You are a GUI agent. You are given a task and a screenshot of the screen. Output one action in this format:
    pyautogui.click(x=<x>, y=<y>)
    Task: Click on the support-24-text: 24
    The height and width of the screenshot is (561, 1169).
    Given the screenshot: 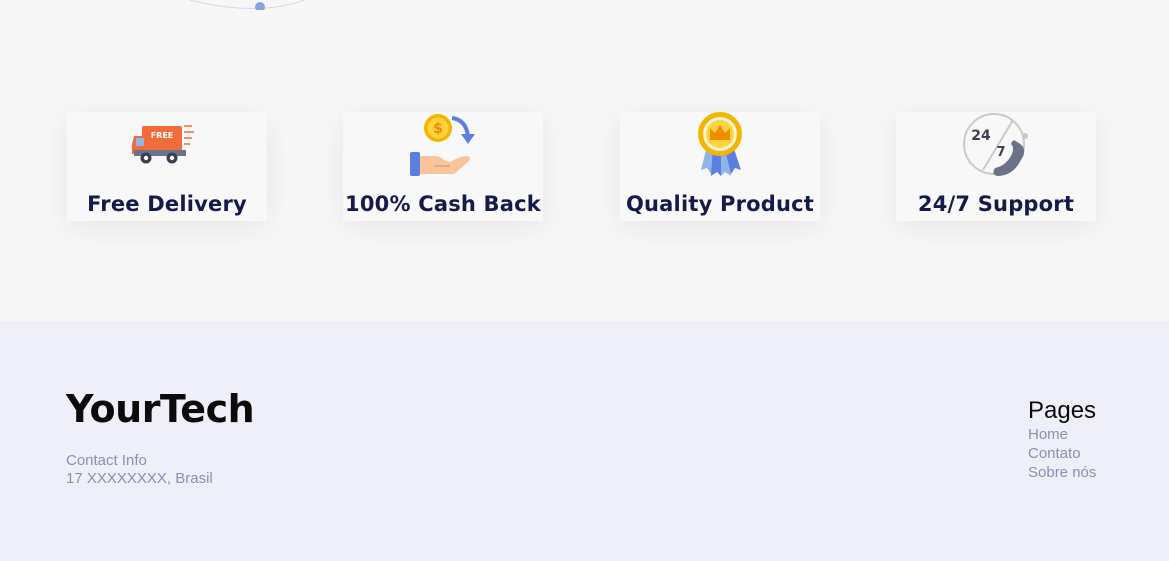 What is the action you would take?
    pyautogui.click(x=981, y=136)
    